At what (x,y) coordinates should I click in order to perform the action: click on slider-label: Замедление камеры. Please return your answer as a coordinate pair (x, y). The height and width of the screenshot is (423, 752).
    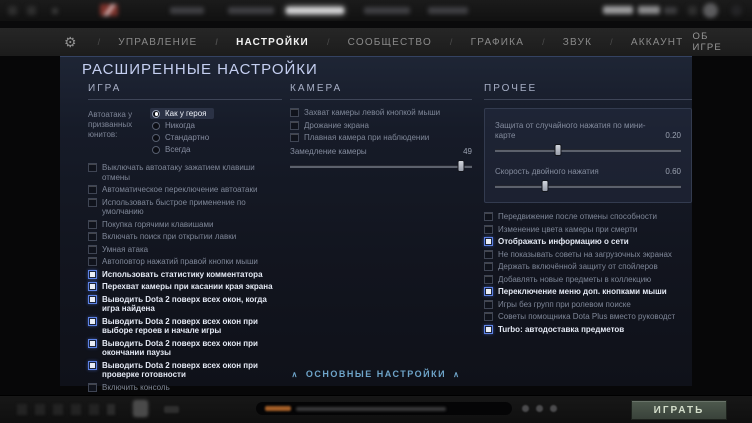
    Looking at the image, I should click on (328, 151).